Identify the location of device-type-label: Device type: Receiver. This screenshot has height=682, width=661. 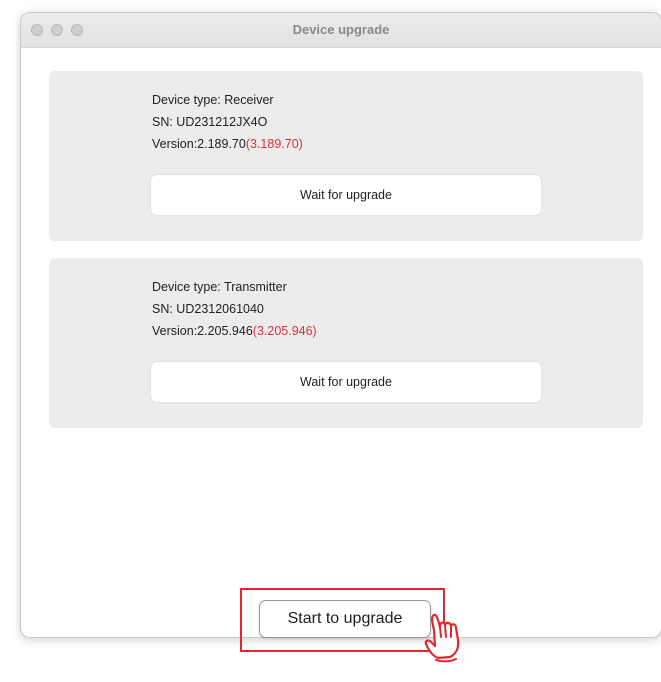
(213, 100).